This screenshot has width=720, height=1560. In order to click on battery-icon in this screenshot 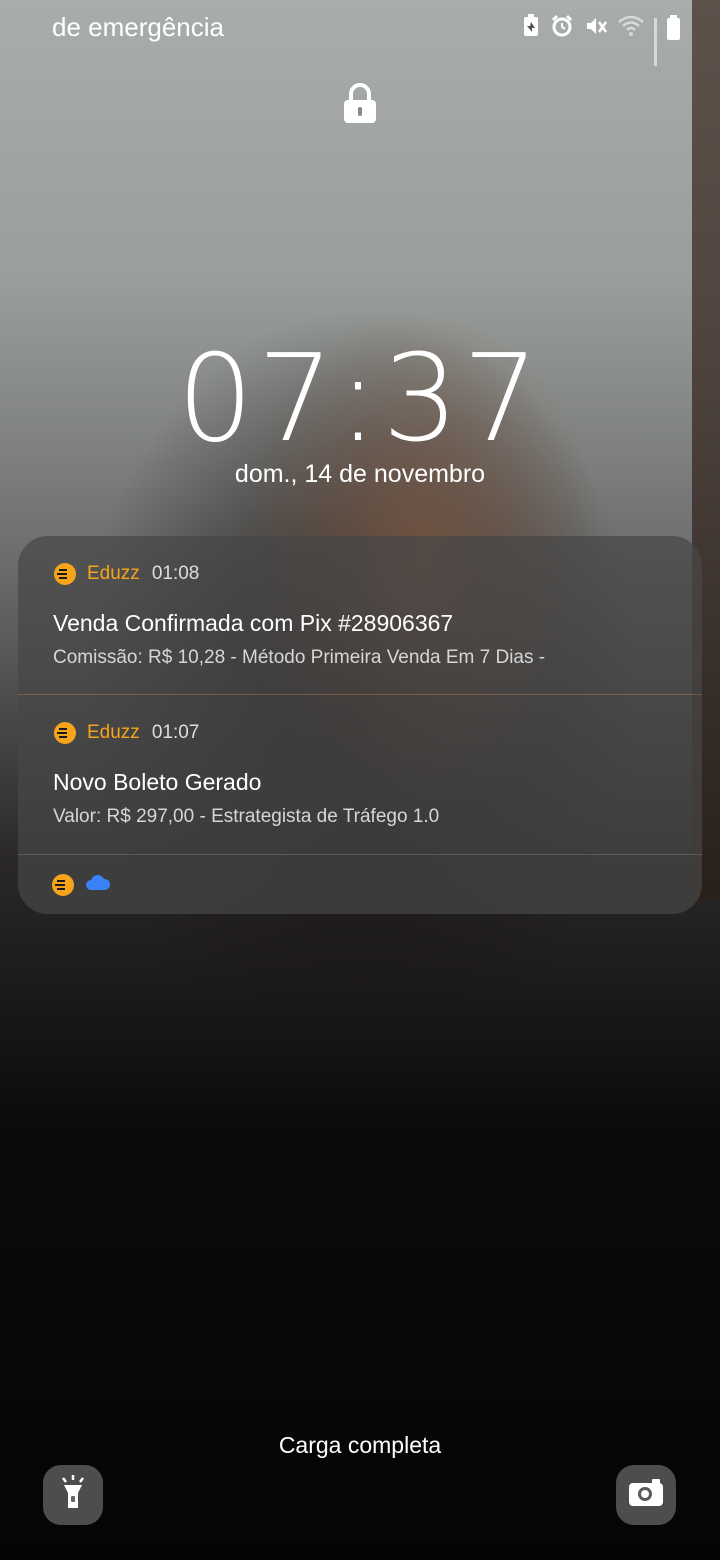, I will do `click(673, 27)`.